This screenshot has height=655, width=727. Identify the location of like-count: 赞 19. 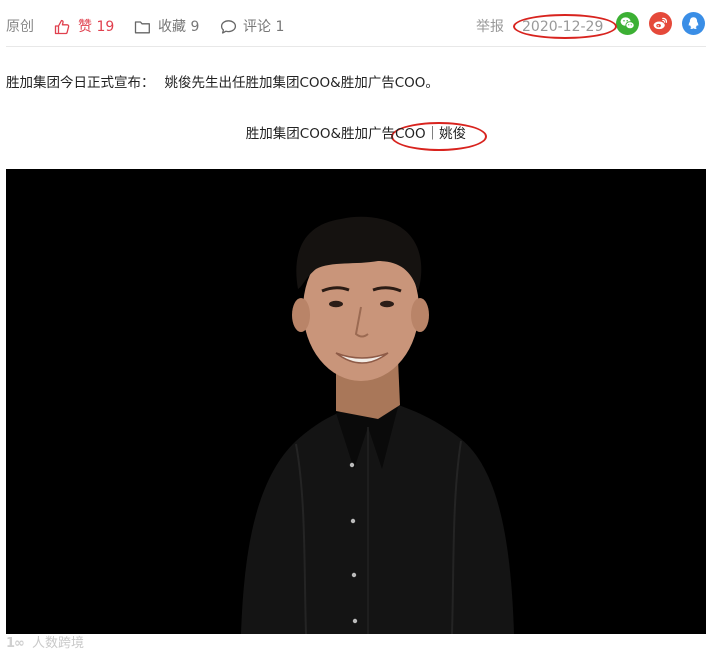
(96, 27).